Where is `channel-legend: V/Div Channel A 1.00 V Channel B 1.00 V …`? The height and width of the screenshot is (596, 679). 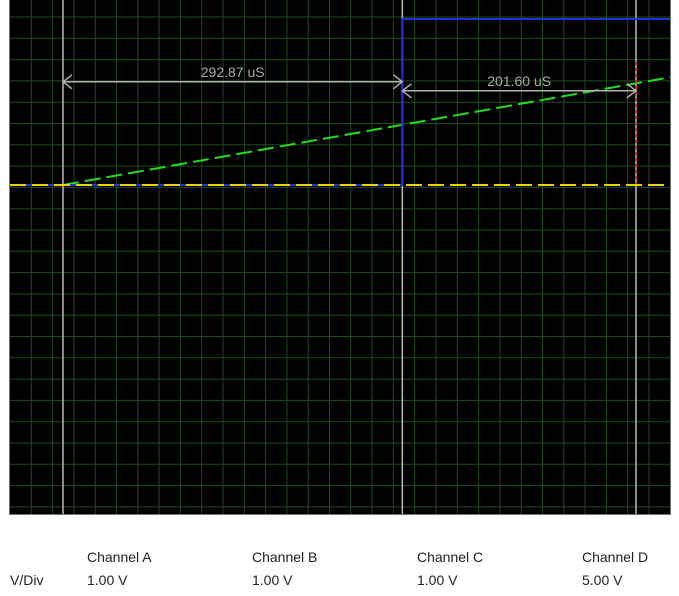
channel-legend: V/Div Channel A 1.00 V Channel B 1.00 V … is located at coordinates (339, 558).